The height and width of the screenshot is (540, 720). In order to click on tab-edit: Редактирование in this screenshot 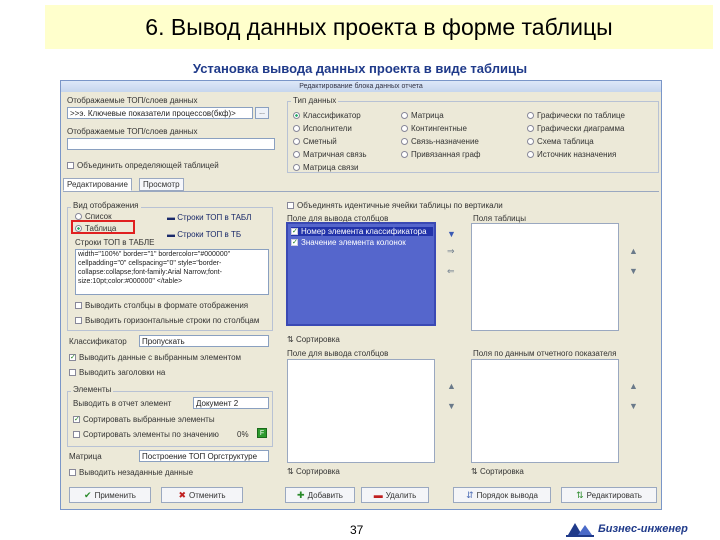, I will do `click(97, 184)`.